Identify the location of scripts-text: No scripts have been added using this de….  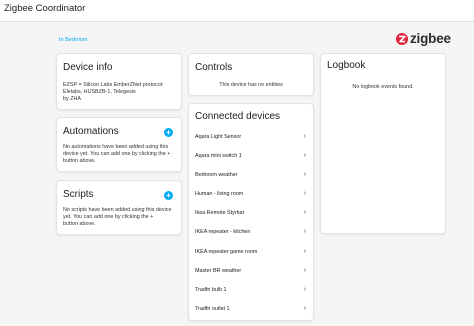
(119, 218).